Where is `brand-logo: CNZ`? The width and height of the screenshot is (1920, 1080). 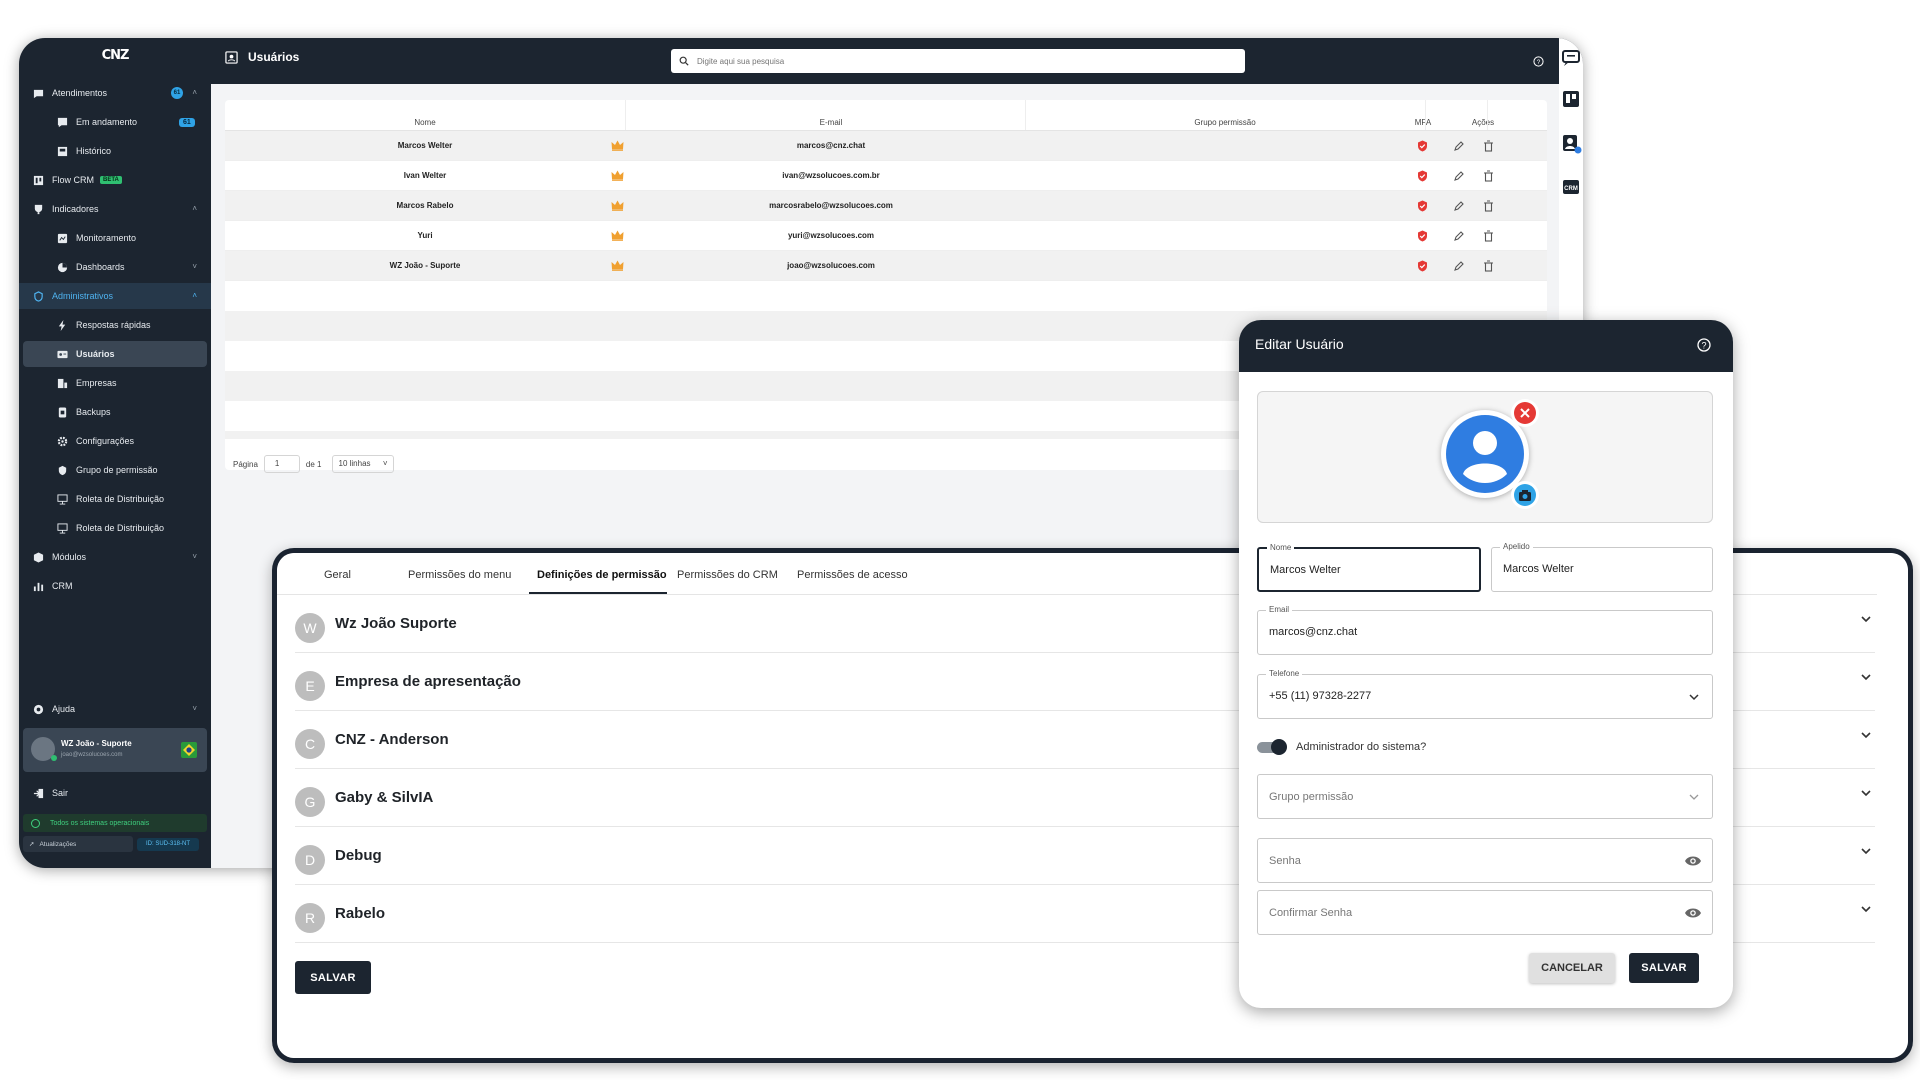
brand-logo: CNZ is located at coordinates (115, 55).